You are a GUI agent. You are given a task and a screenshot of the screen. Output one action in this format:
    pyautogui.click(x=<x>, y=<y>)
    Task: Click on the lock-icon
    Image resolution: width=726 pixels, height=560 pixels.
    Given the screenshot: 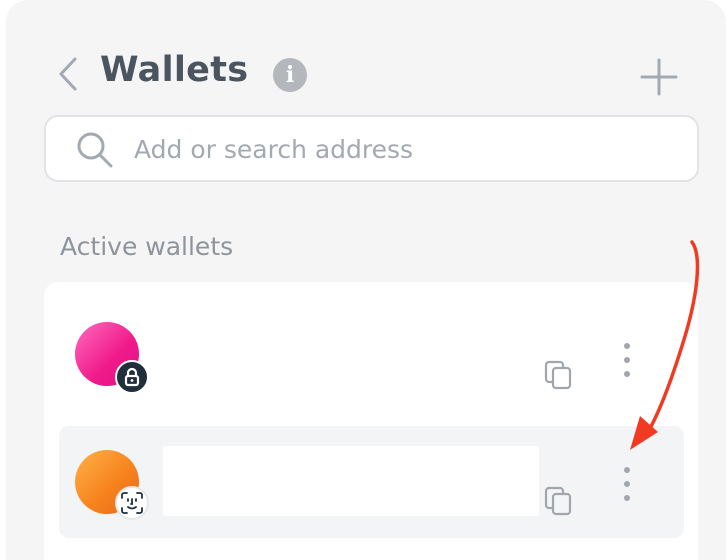 What is the action you would take?
    pyautogui.click(x=132, y=377)
    